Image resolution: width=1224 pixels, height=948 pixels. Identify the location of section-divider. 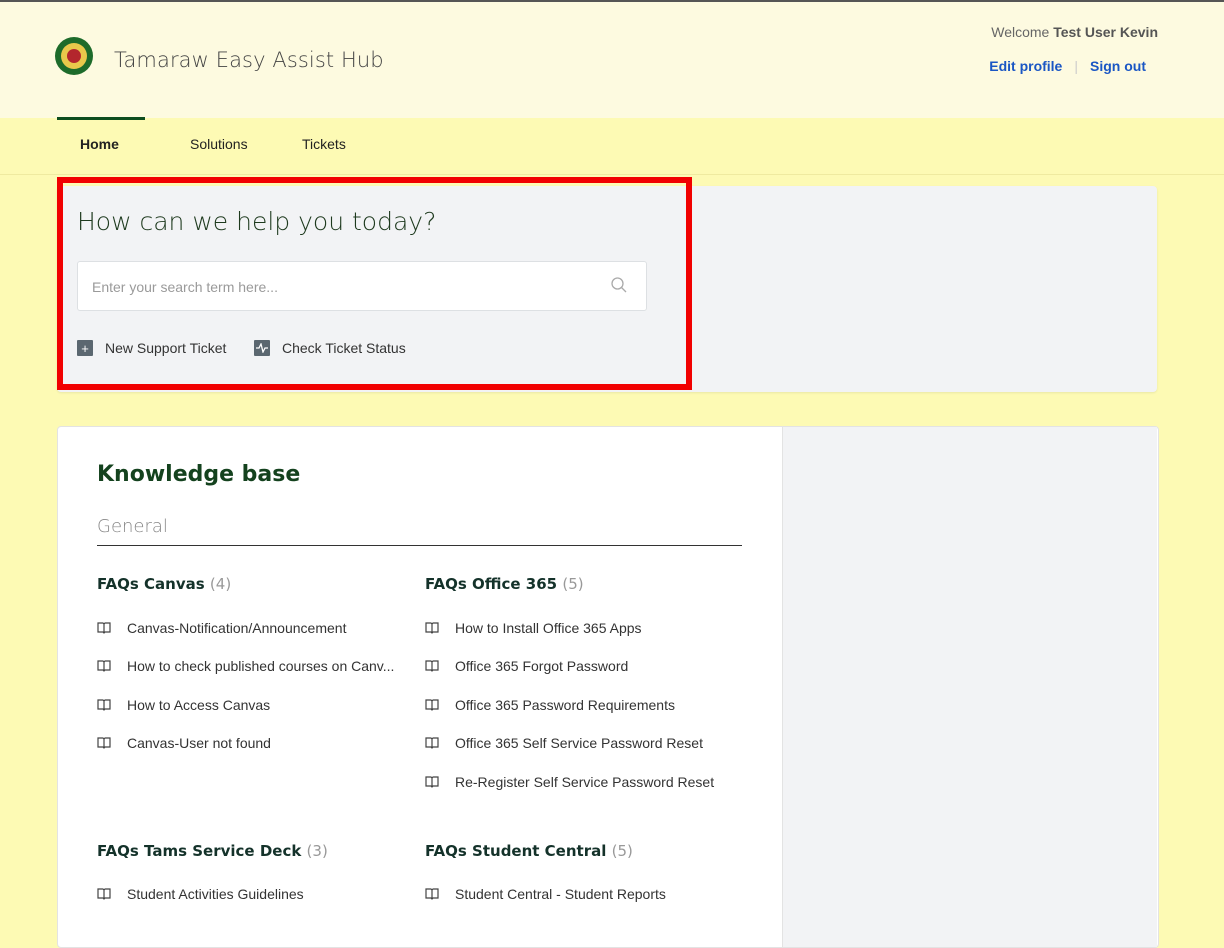
(419, 545).